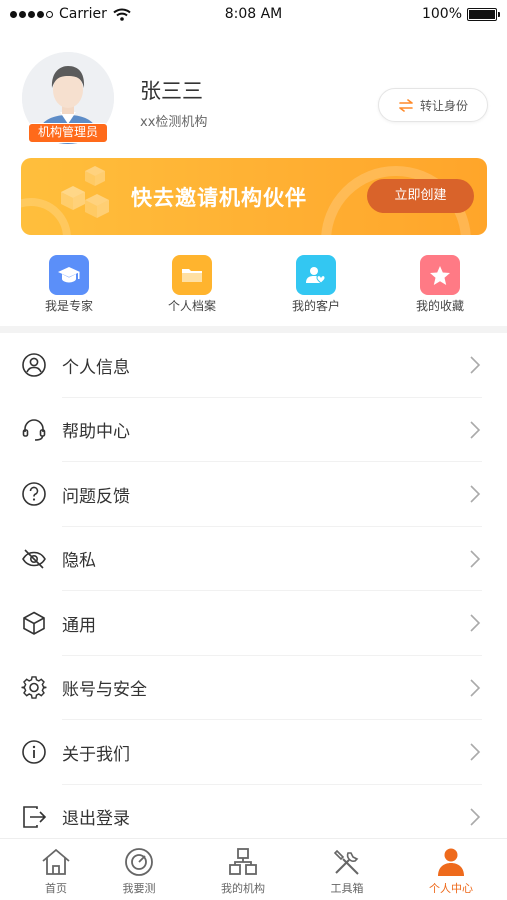 This screenshot has width=507, height=900. What do you see at coordinates (347, 888) in the screenshot?
I see `tab-label: 工具箱` at bounding box center [347, 888].